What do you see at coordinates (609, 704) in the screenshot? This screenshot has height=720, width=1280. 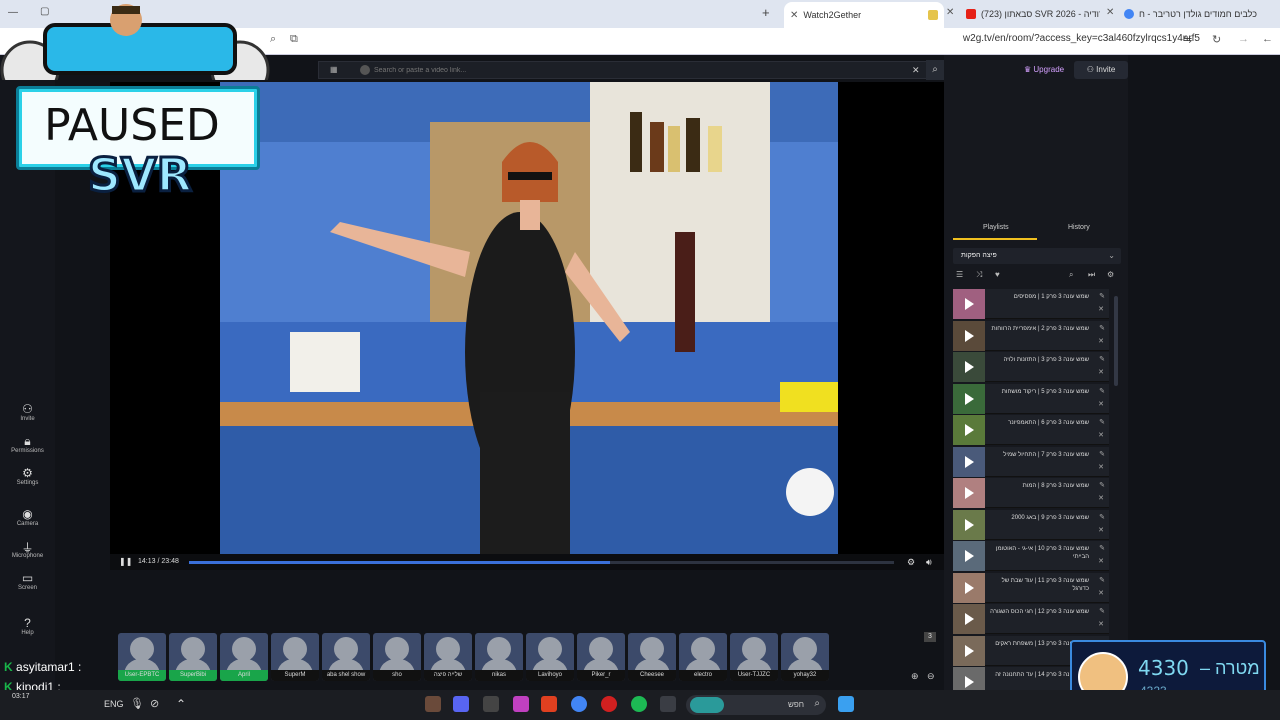 I see `obs-icon` at bounding box center [609, 704].